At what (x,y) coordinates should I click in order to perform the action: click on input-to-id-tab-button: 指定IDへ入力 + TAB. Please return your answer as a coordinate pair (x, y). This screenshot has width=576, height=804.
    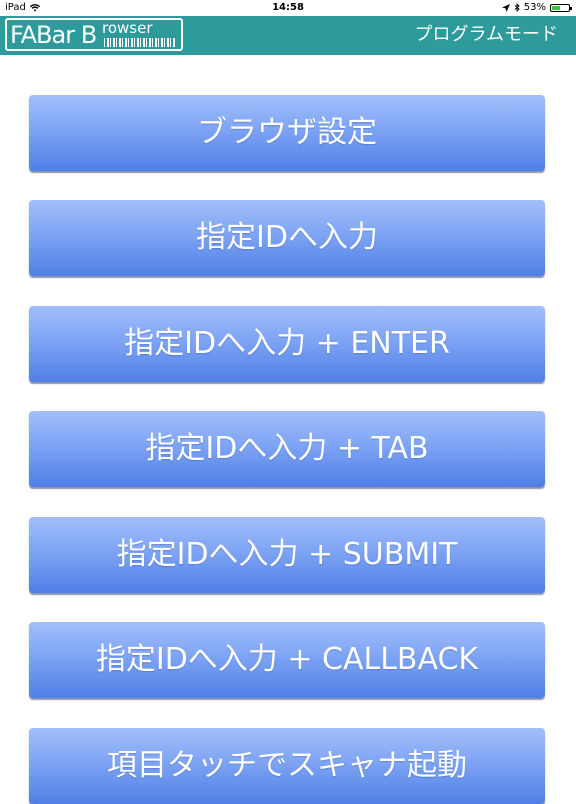
    Looking at the image, I should click on (287, 449).